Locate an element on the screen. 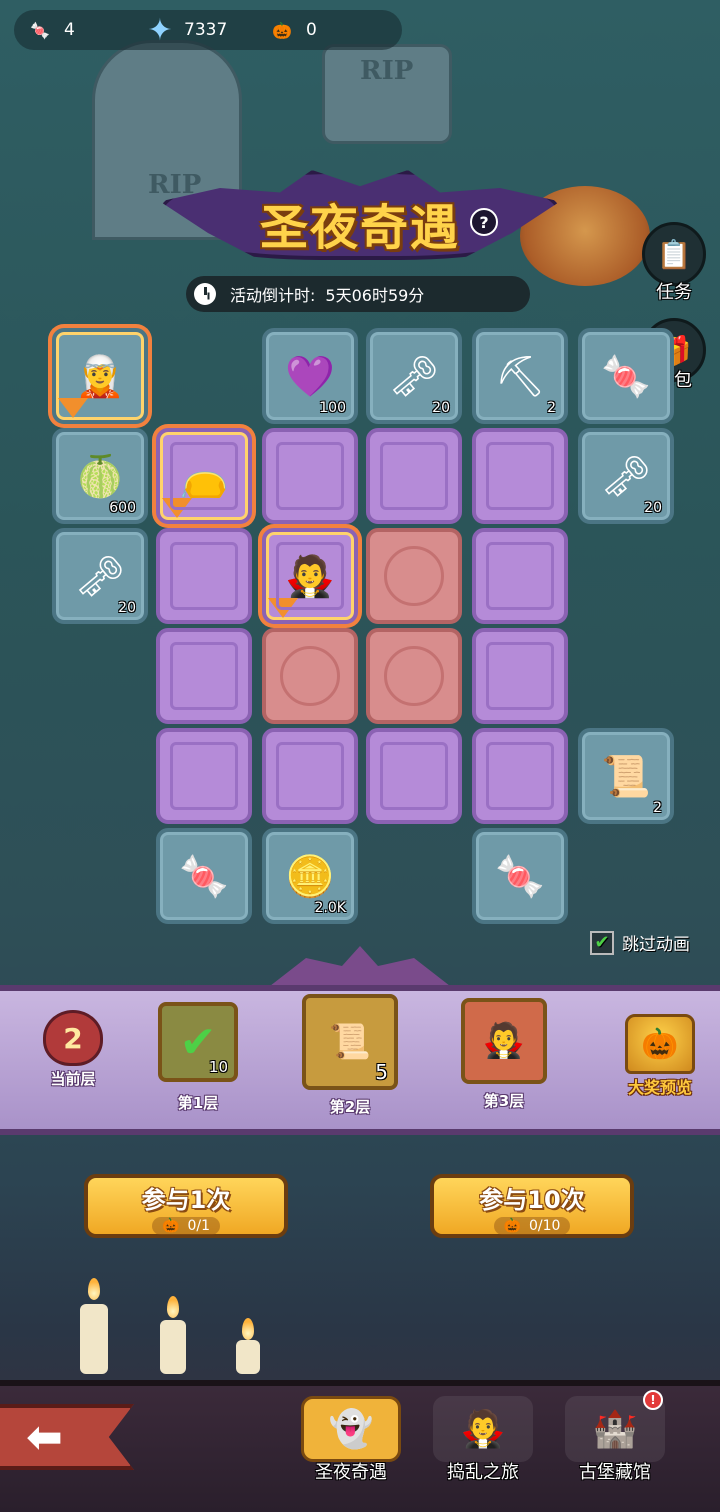  grand-prize-preview: 🎃 大奖预览 is located at coordinates (660, 1056).